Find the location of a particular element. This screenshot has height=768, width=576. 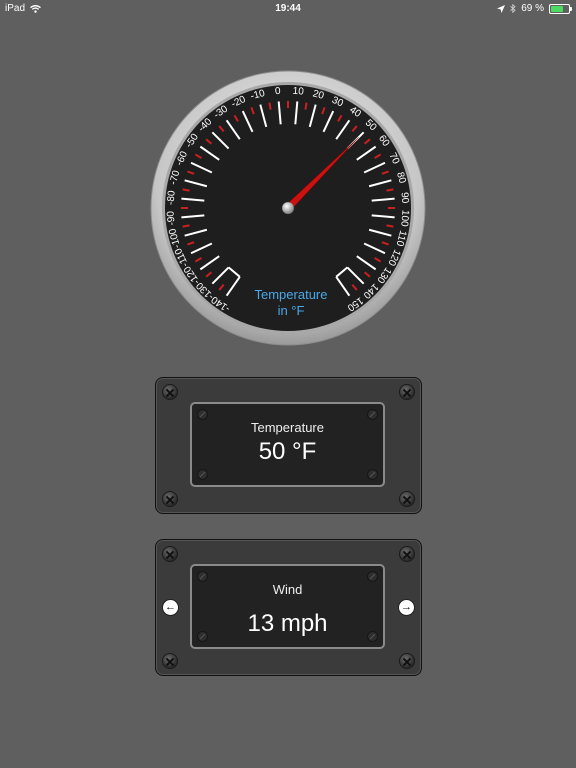

temperature-label: Temperature is located at coordinates (287, 427).